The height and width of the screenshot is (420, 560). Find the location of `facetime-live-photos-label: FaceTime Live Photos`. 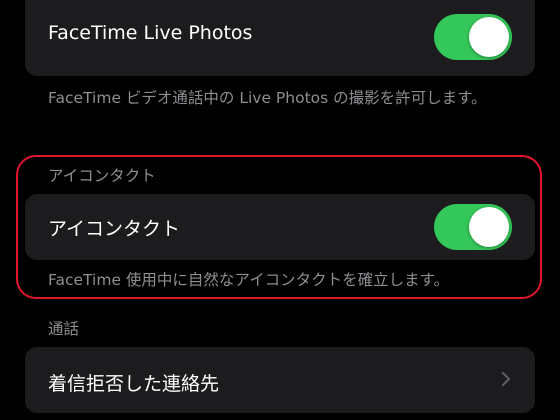

facetime-live-photos-label: FaceTime Live Photos is located at coordinates (150, 33).